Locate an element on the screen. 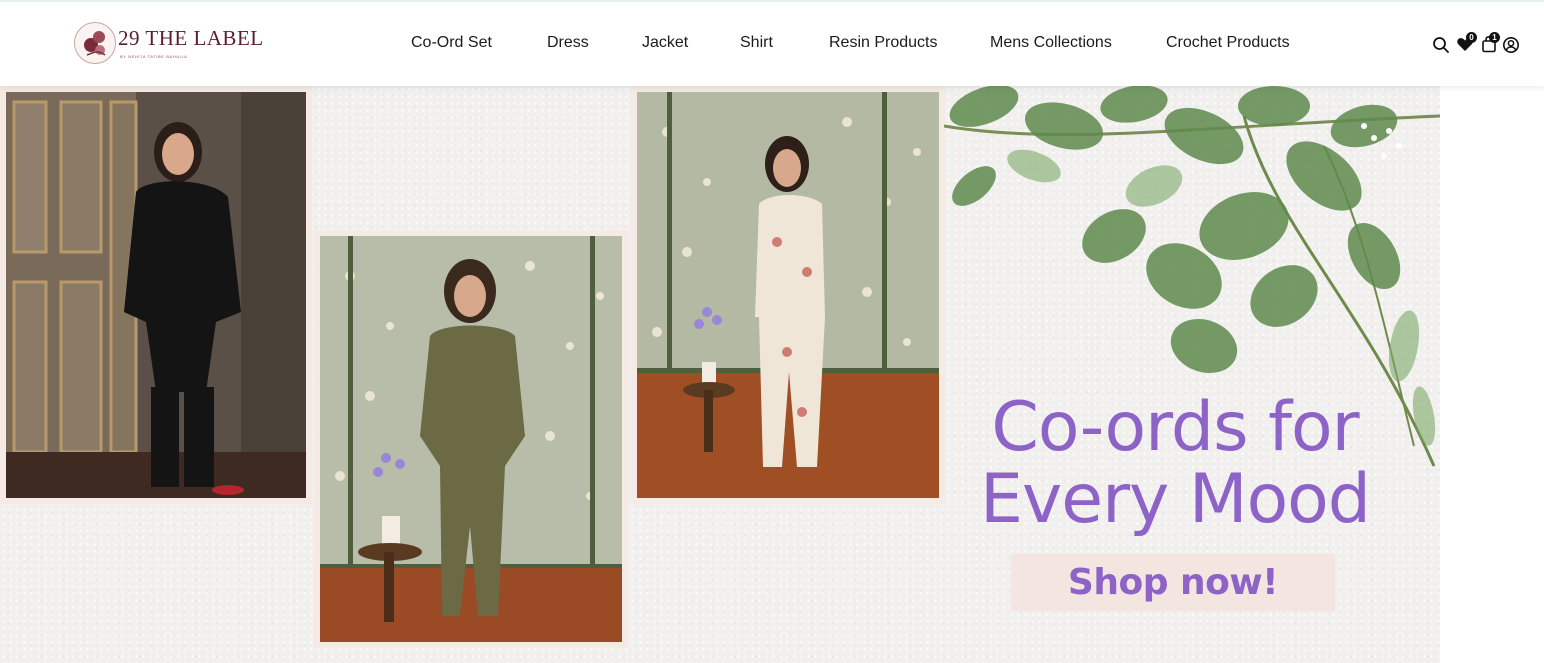 The width and height of the screenshot is (1544, 663). nav-item-jacket: Jacket is located at coordinates (665, 43).